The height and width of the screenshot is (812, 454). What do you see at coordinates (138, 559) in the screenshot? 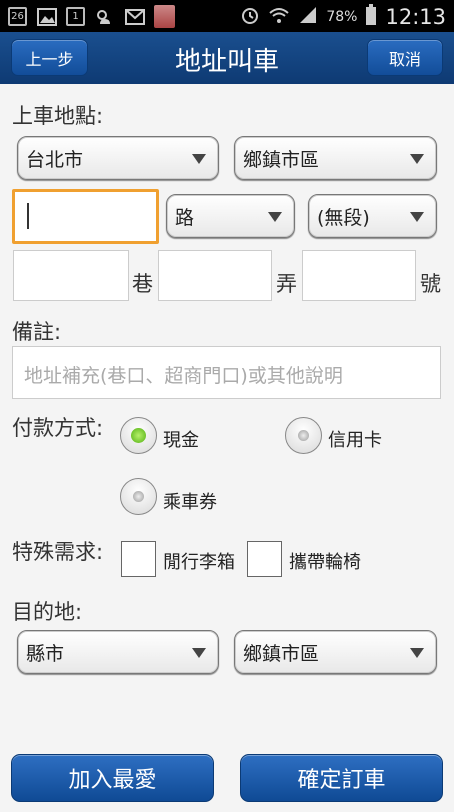
I see `luggage-checkbox` at bounding box center [138, 559].